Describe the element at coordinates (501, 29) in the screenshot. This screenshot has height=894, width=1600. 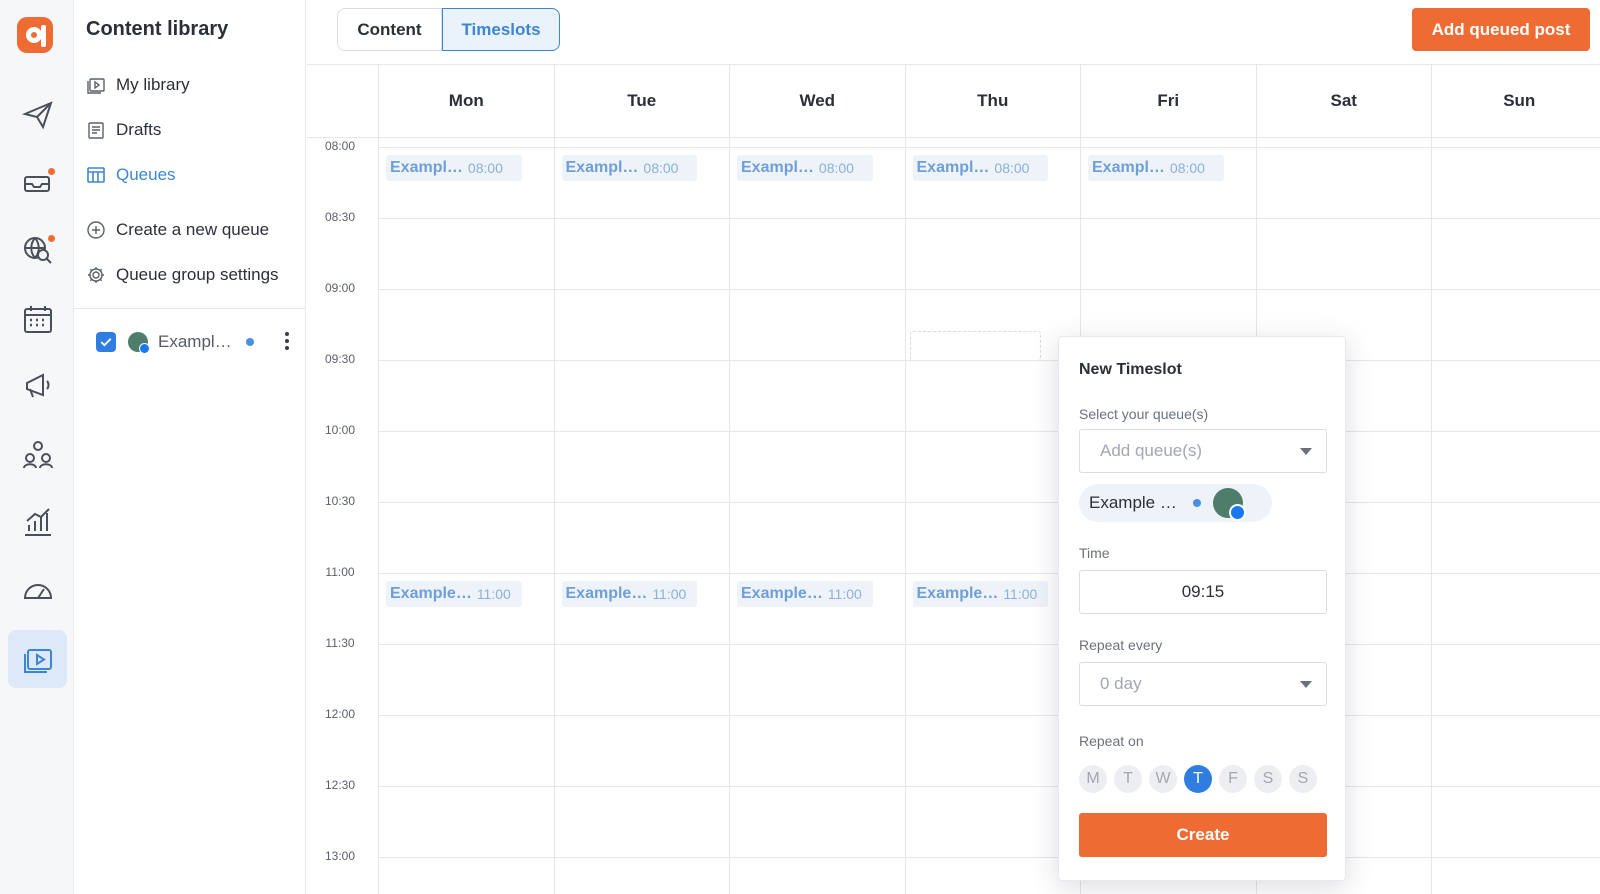
I see `tab-timeslots: Timeslots` at that location.